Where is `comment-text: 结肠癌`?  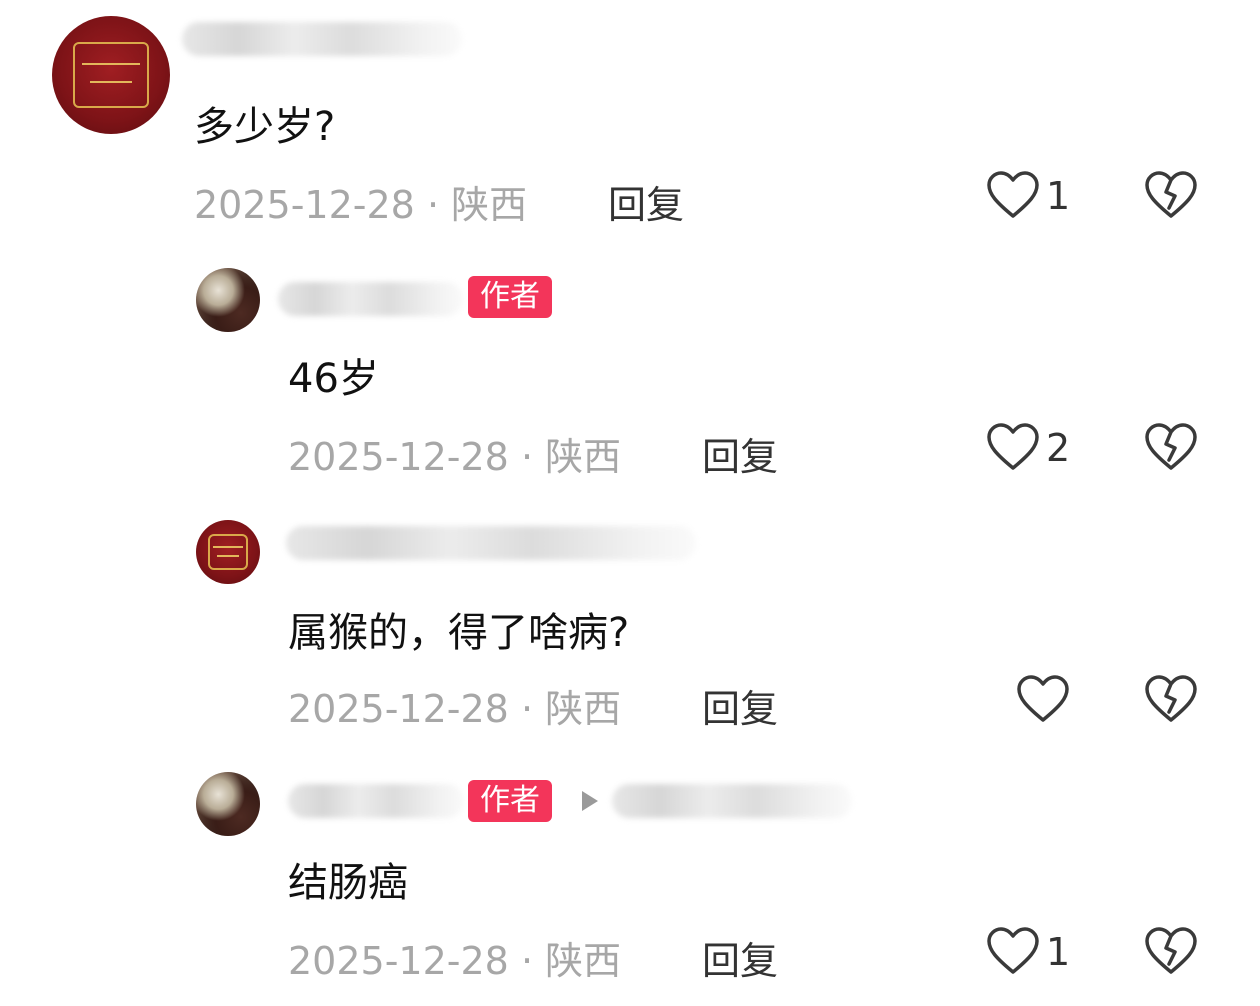
comment-text: 结肠癌 is located at coordinates (348, 883).